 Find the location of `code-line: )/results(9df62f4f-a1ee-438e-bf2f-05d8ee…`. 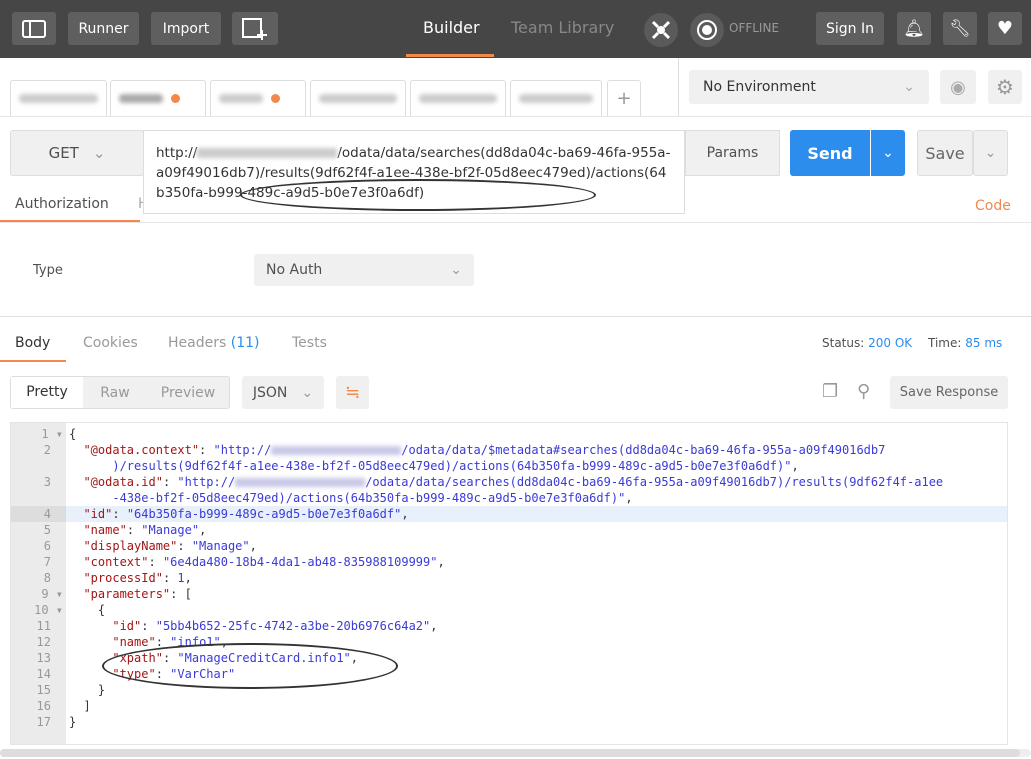

code-line: )/results(9df62f4f-a1ee-438e-bf2f-05d8ee… is located at coordinates (509, 466).